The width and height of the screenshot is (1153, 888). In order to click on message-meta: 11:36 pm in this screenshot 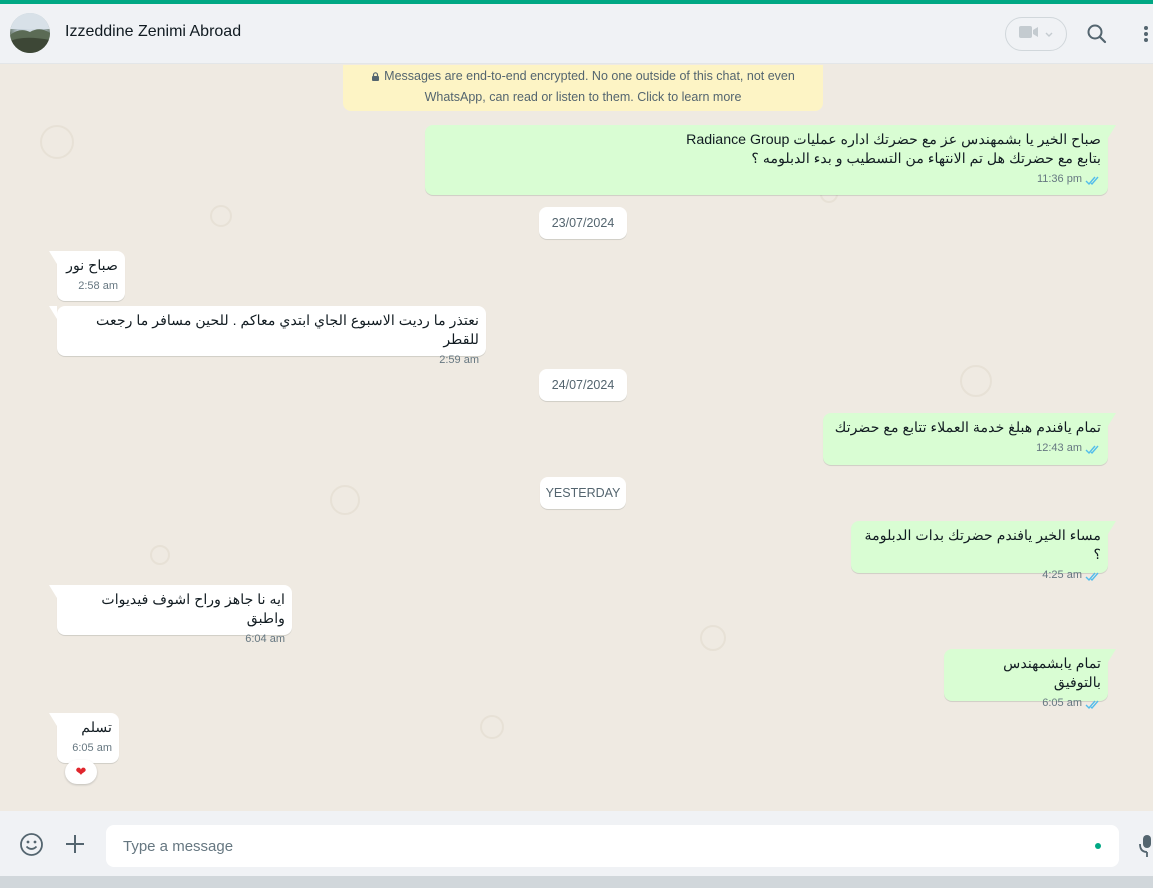, I will do `click(767, 179)`.